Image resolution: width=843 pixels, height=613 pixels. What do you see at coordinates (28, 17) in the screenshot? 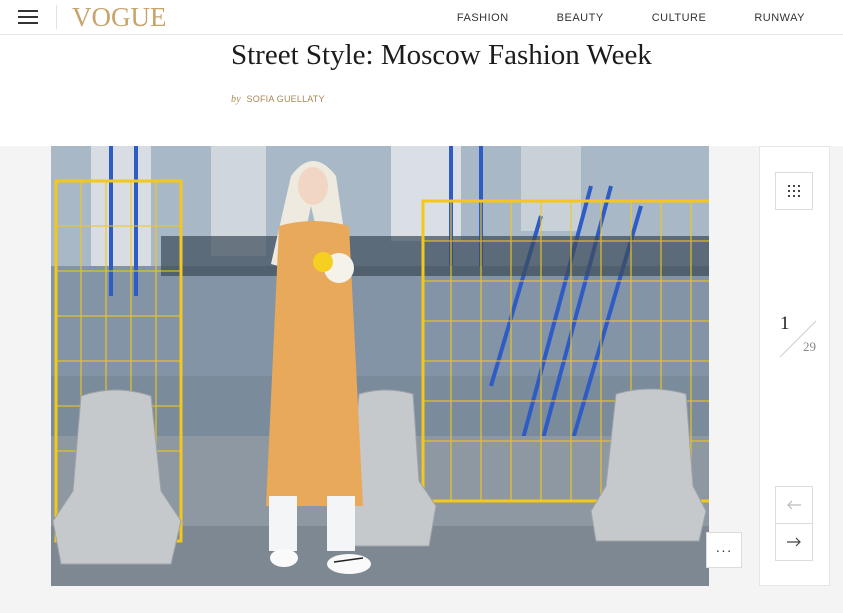
I see `menu-icon` at bounding box center [28, 17].